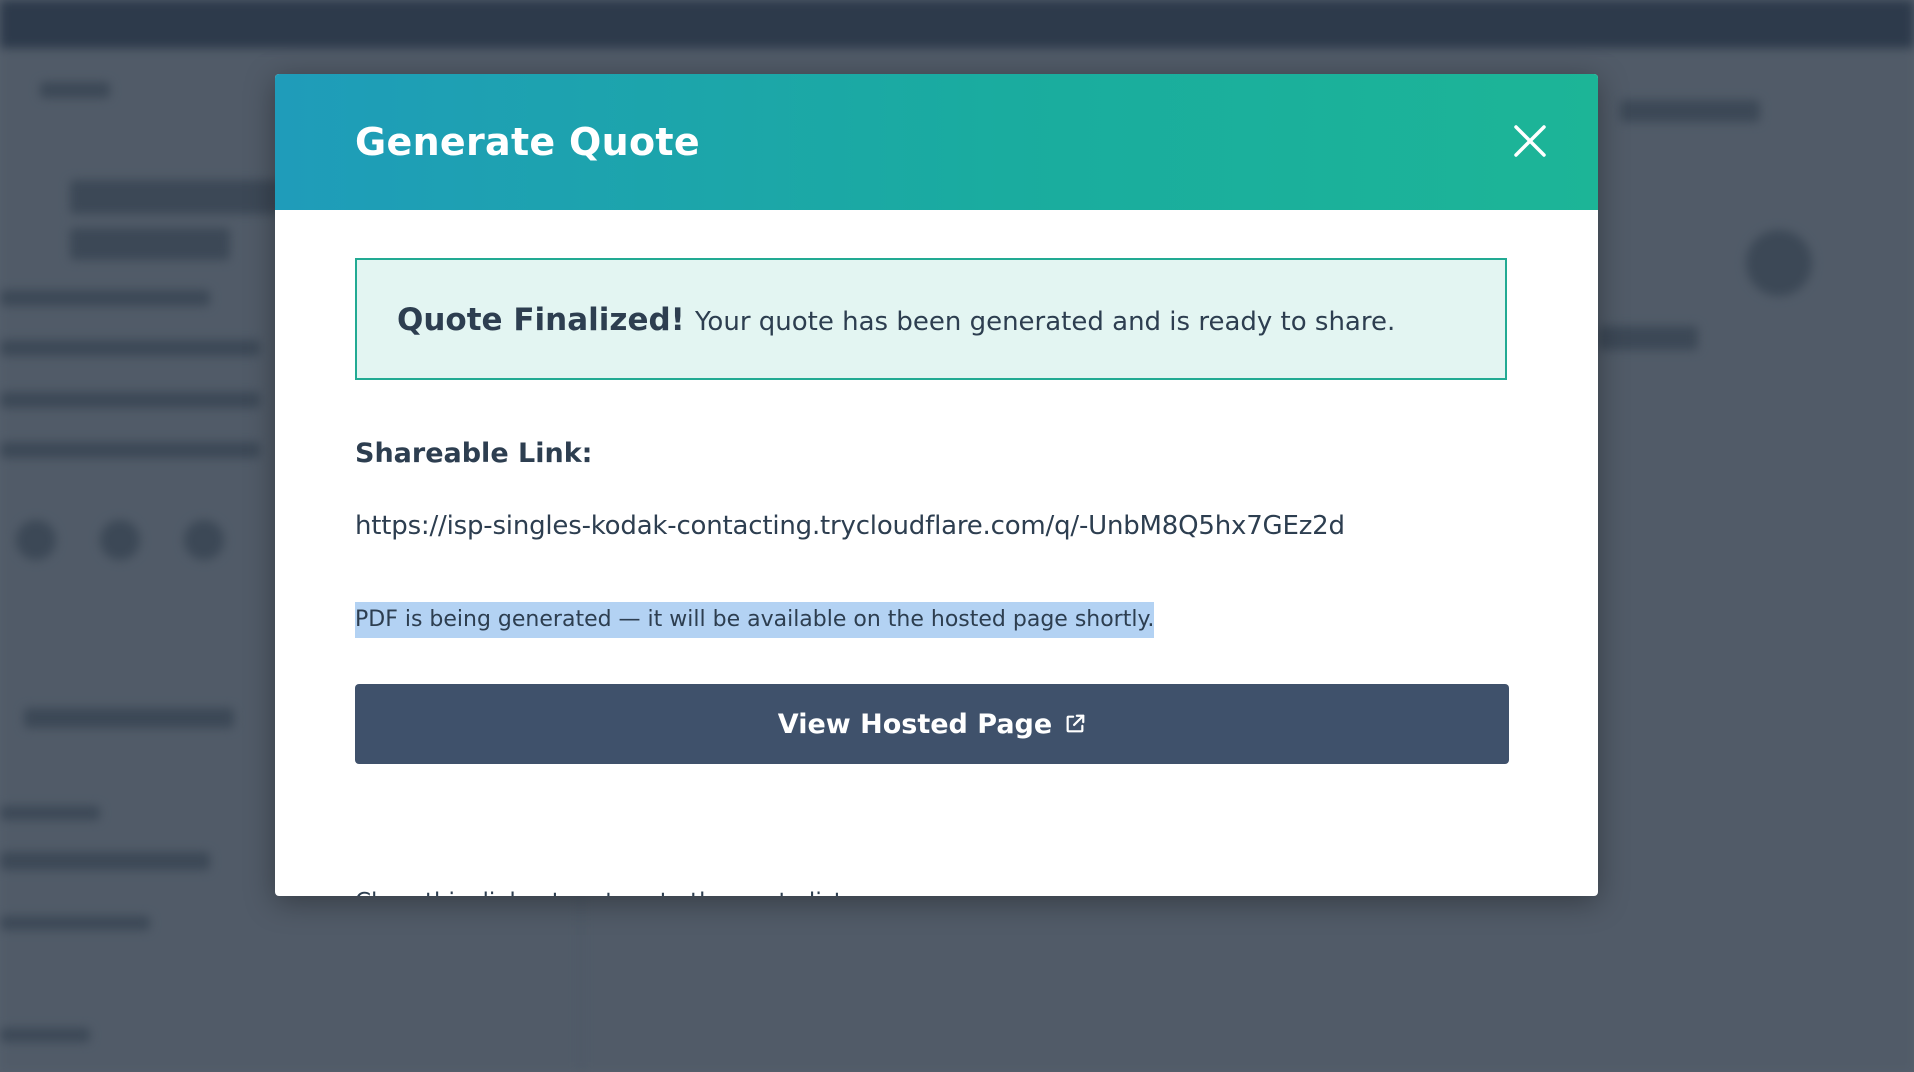 The height and width of the screenshot is (1072, 1914). What do you see at coordinates (527, 142) in the screenshot?
I see `dialog-title: Generate Quote` at bounding box center [527, 142].